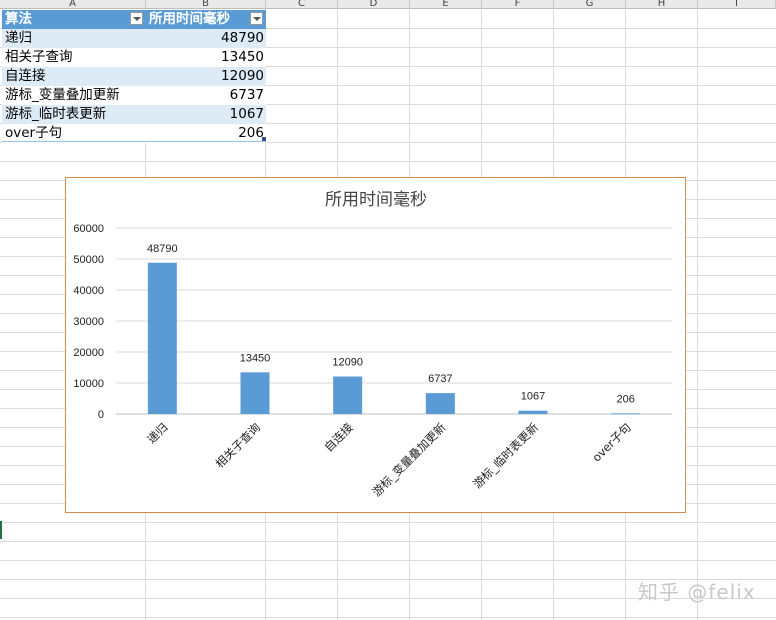  I want to click on table-header-row: 算法 所用时间毫秒, so click(134, 19).